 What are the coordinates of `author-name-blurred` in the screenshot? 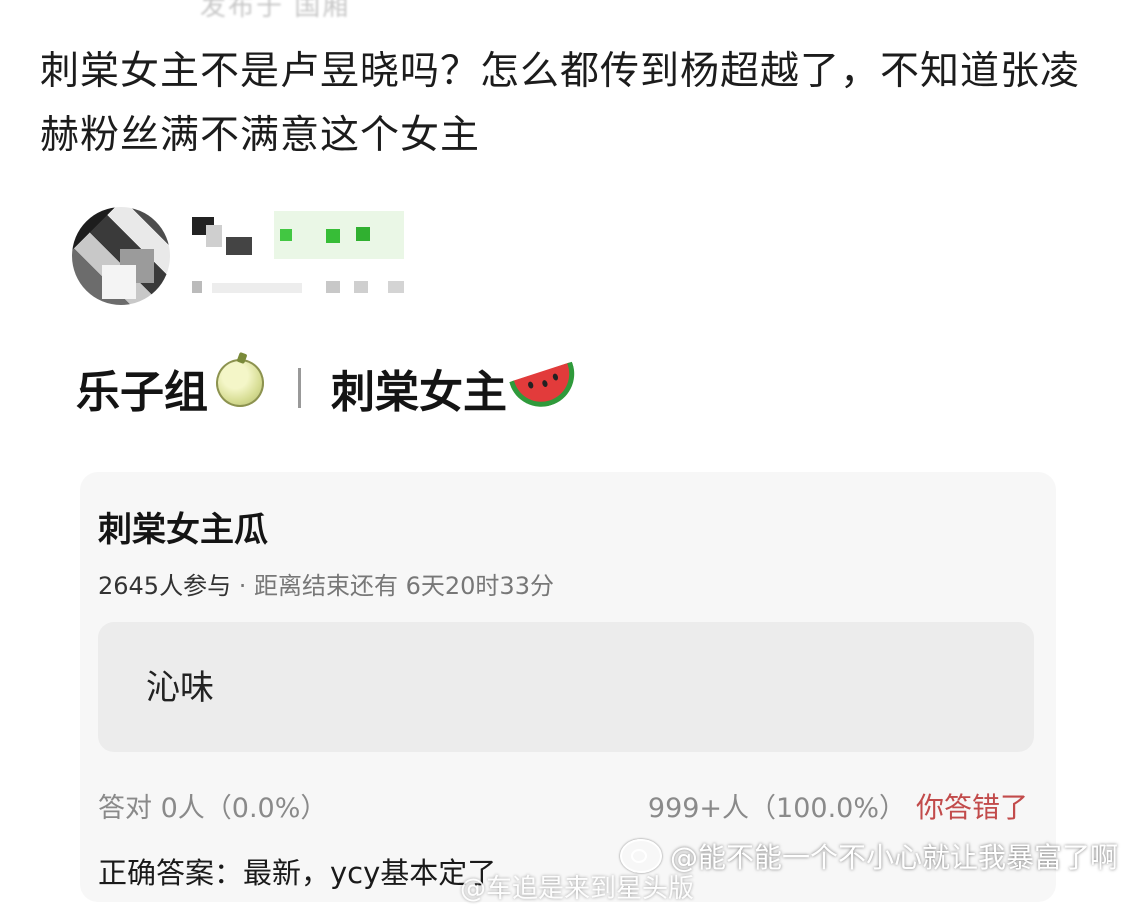 It's located at (342, 256).